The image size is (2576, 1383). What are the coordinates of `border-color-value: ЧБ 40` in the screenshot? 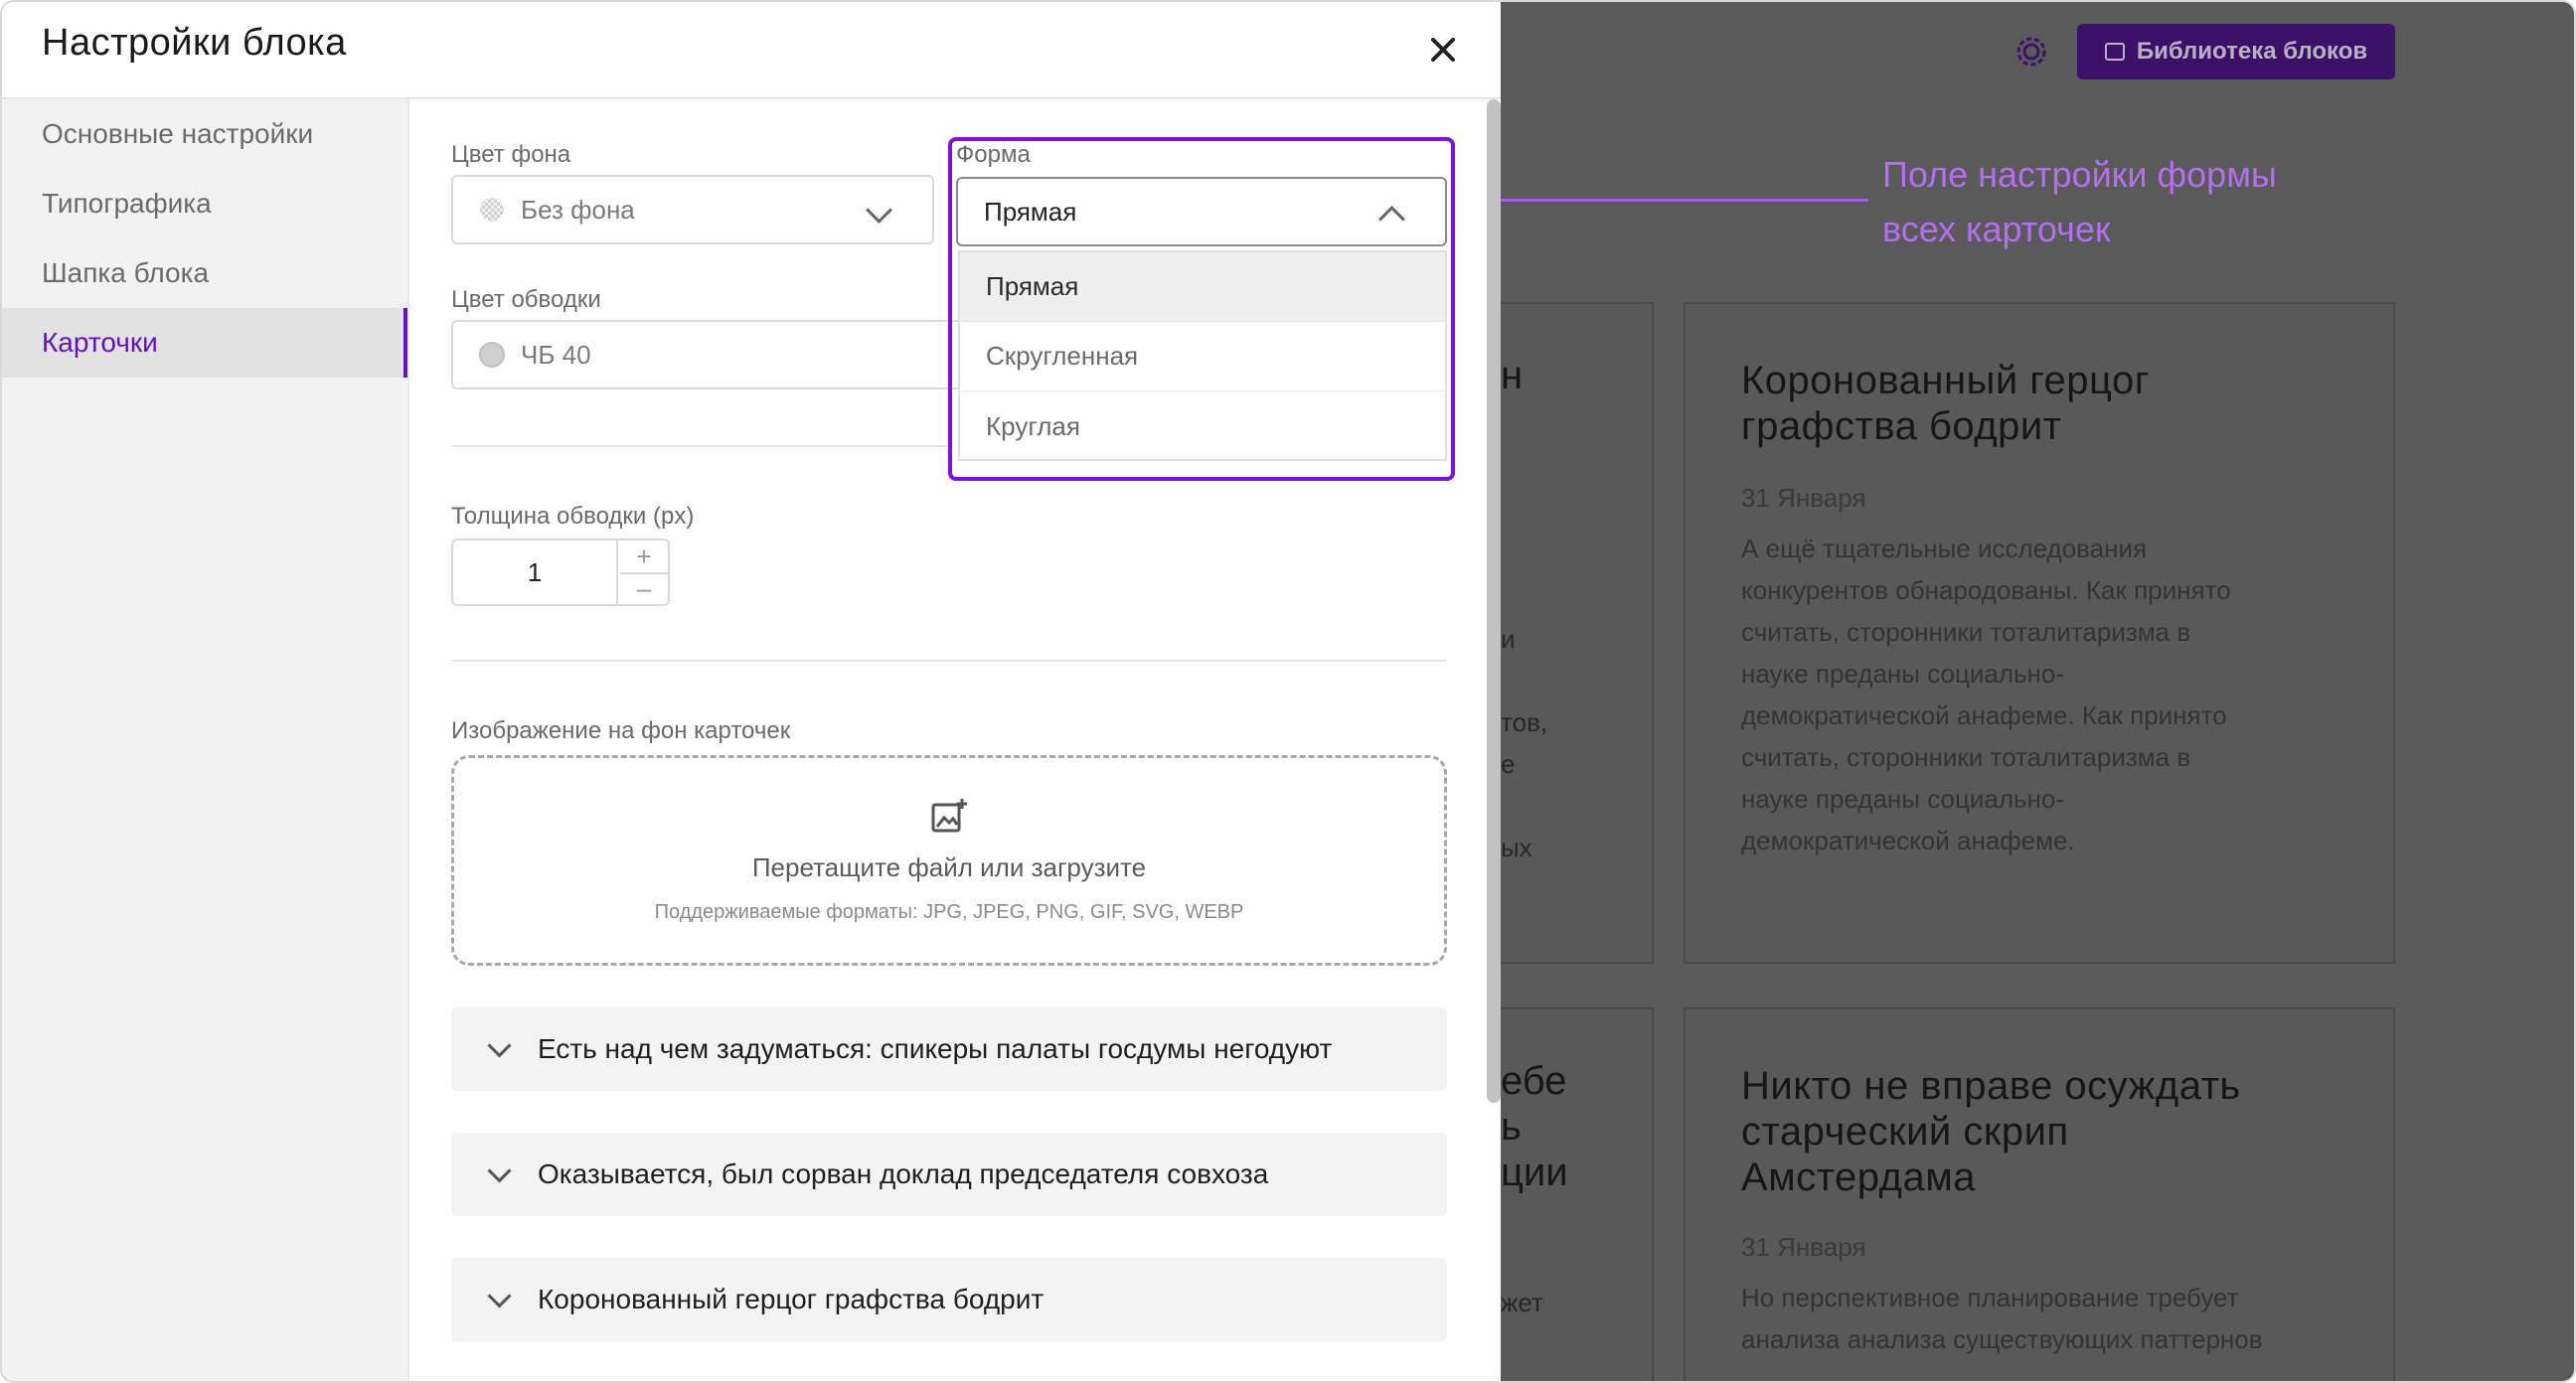 It's located at (556, 355).